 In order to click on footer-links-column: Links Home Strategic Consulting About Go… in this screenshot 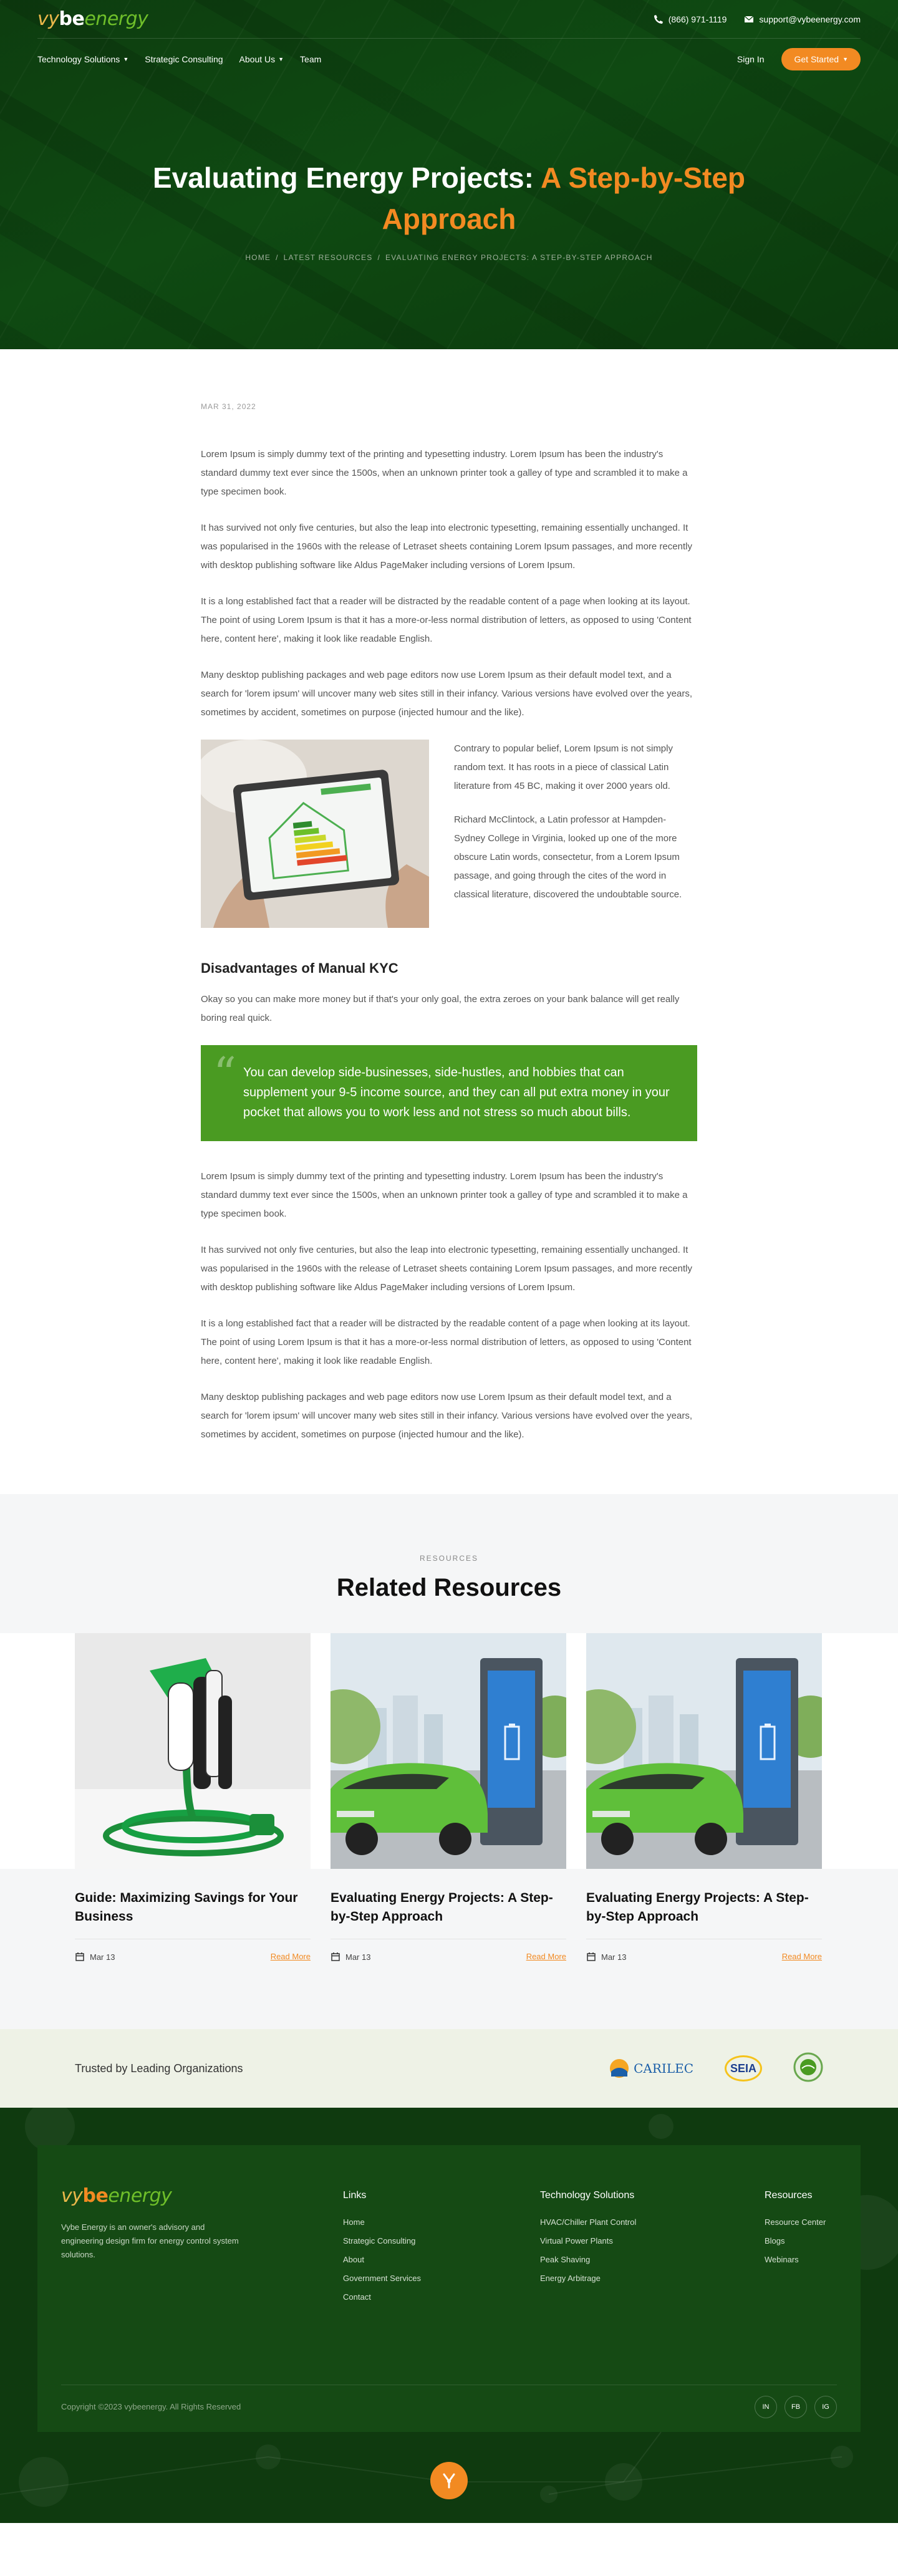, I will do `click(441, 2248)`.